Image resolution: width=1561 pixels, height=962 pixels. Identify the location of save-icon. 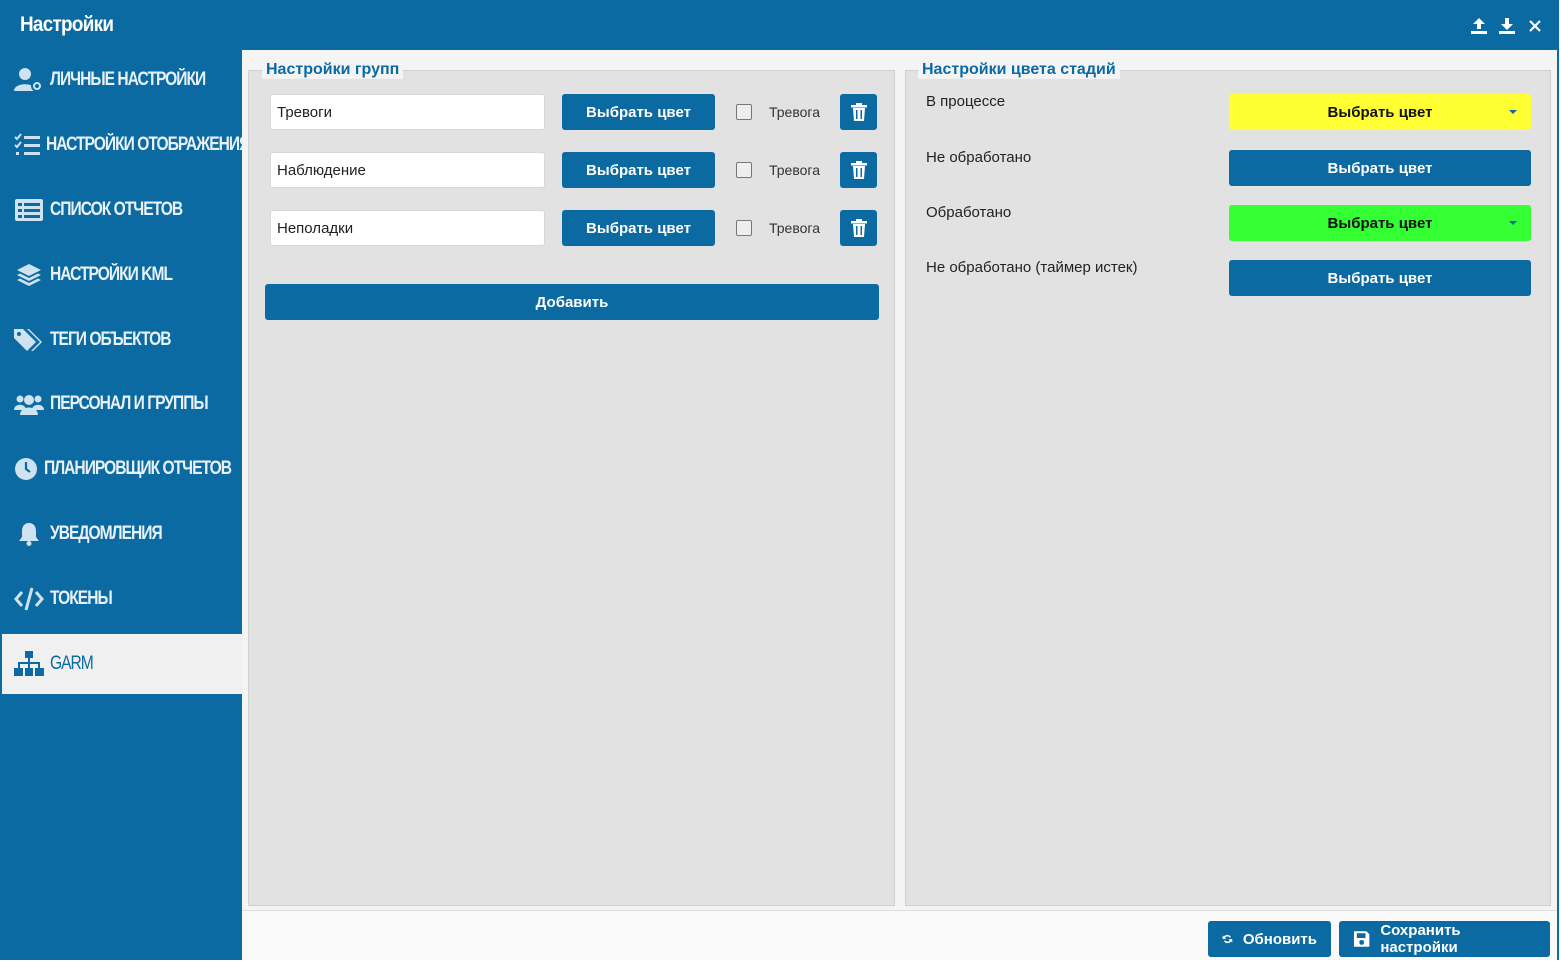
(1361, 939).